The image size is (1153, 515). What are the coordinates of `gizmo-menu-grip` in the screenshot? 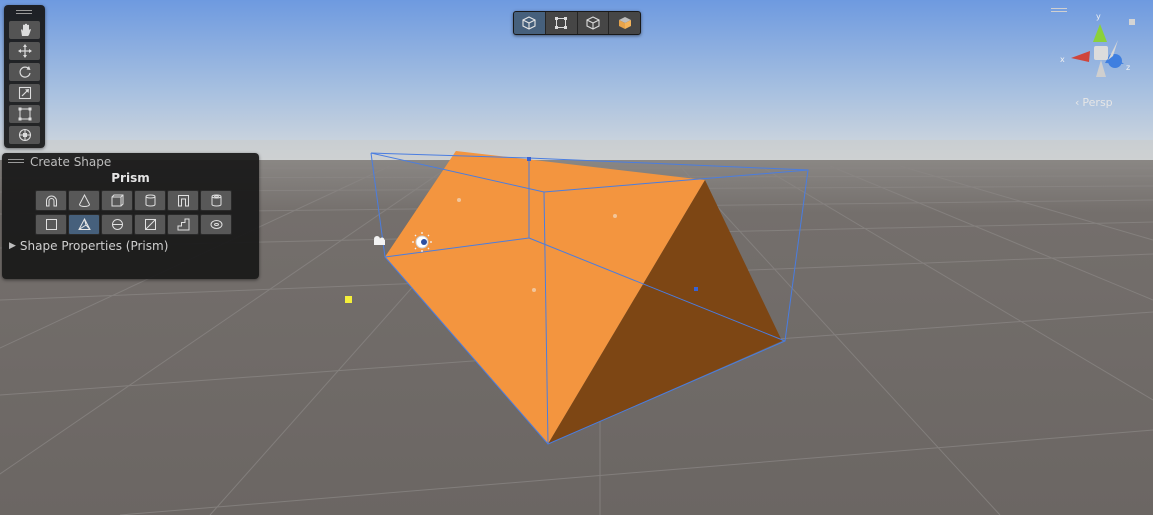 It's located at (1059, 10).